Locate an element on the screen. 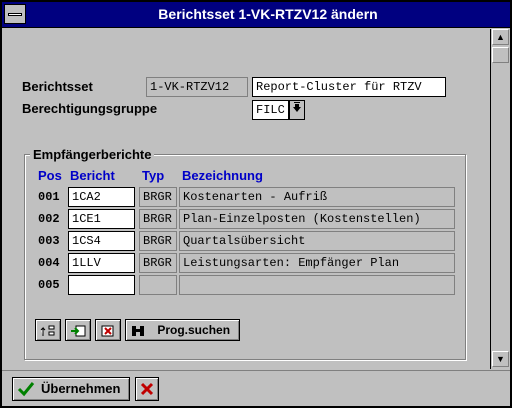 The width and height of the screenshot is (512, 408). row-pos: 004 is located at coordinates (49, 263).